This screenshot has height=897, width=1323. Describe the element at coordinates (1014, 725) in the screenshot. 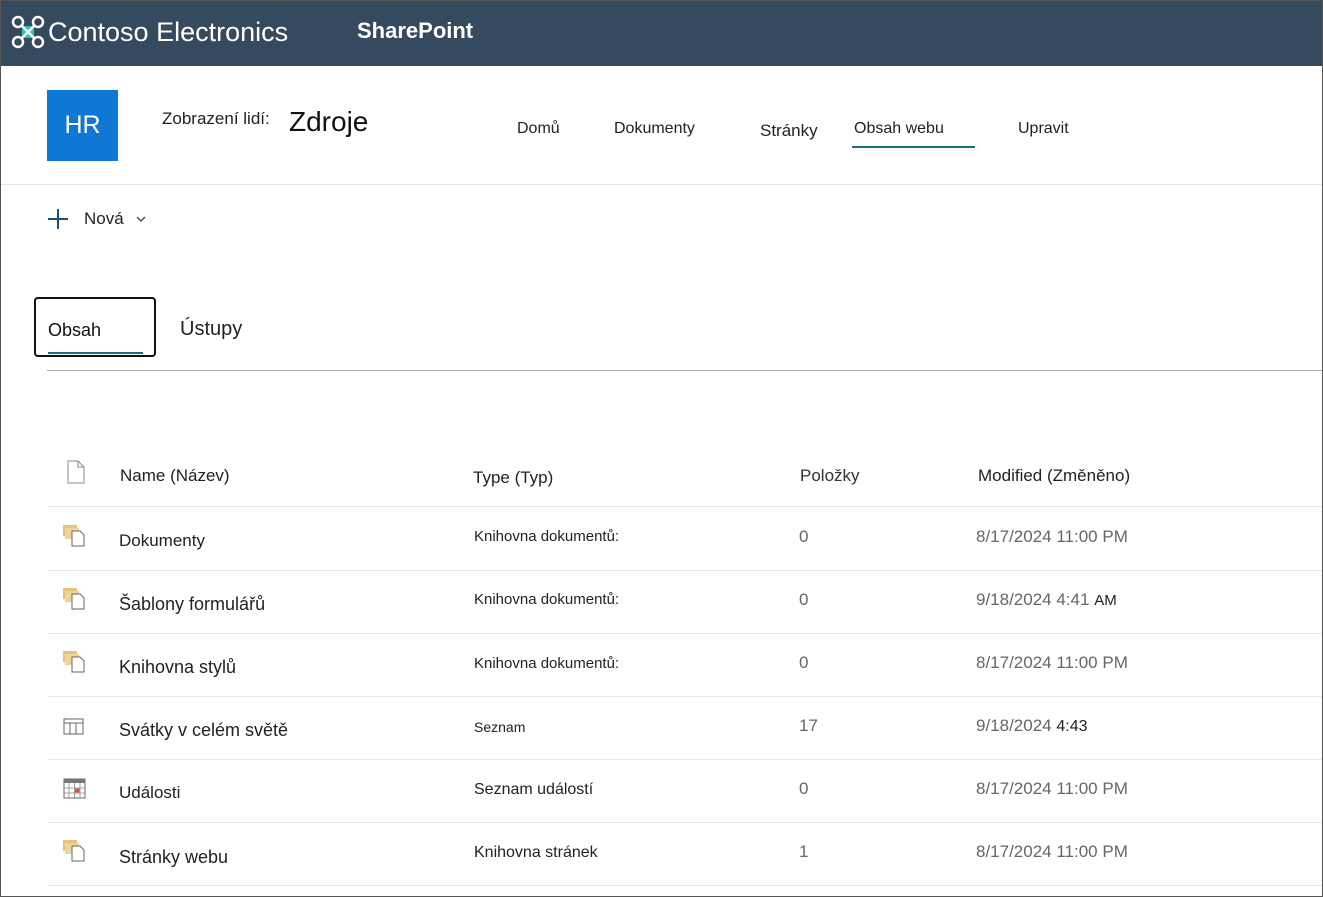

I see `row-modified-date: 9/18/2024` at that location.